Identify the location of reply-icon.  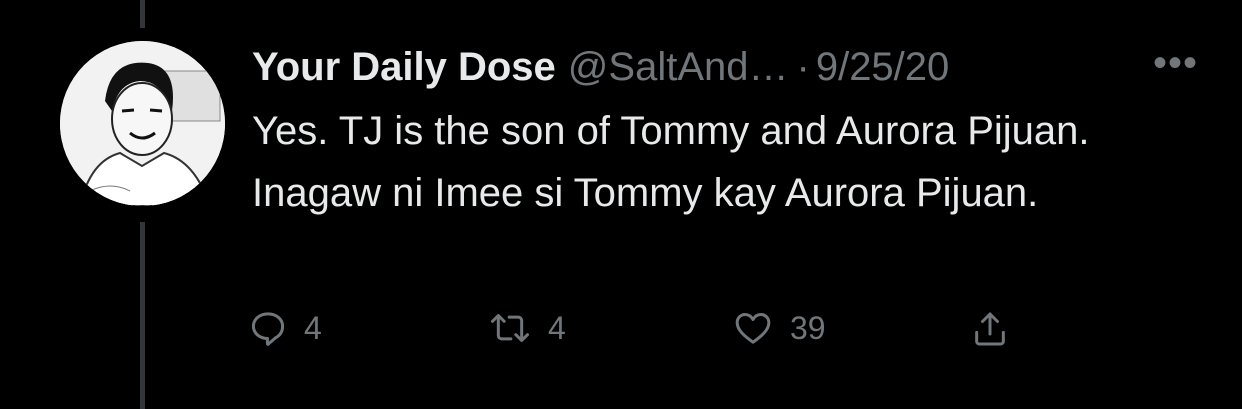
(268, 329).